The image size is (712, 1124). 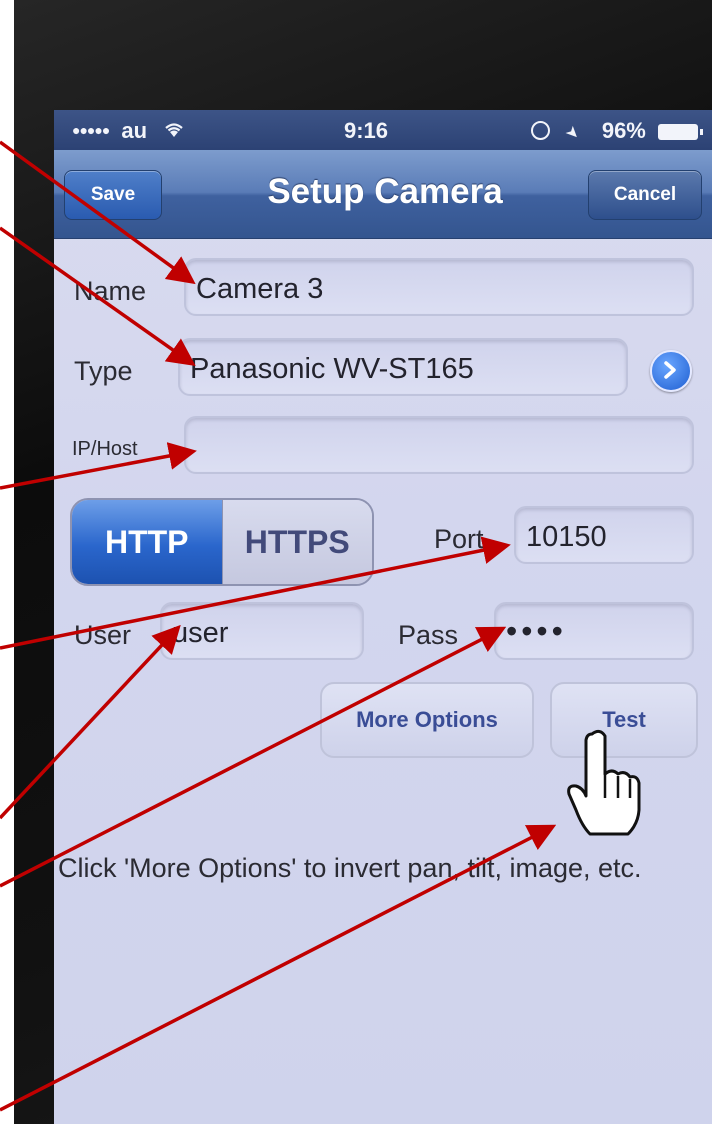 What do you see at coordinates (98, 466) in the screenshot?
I see `arrow-to-host-field` at bounding box center [98, 466].